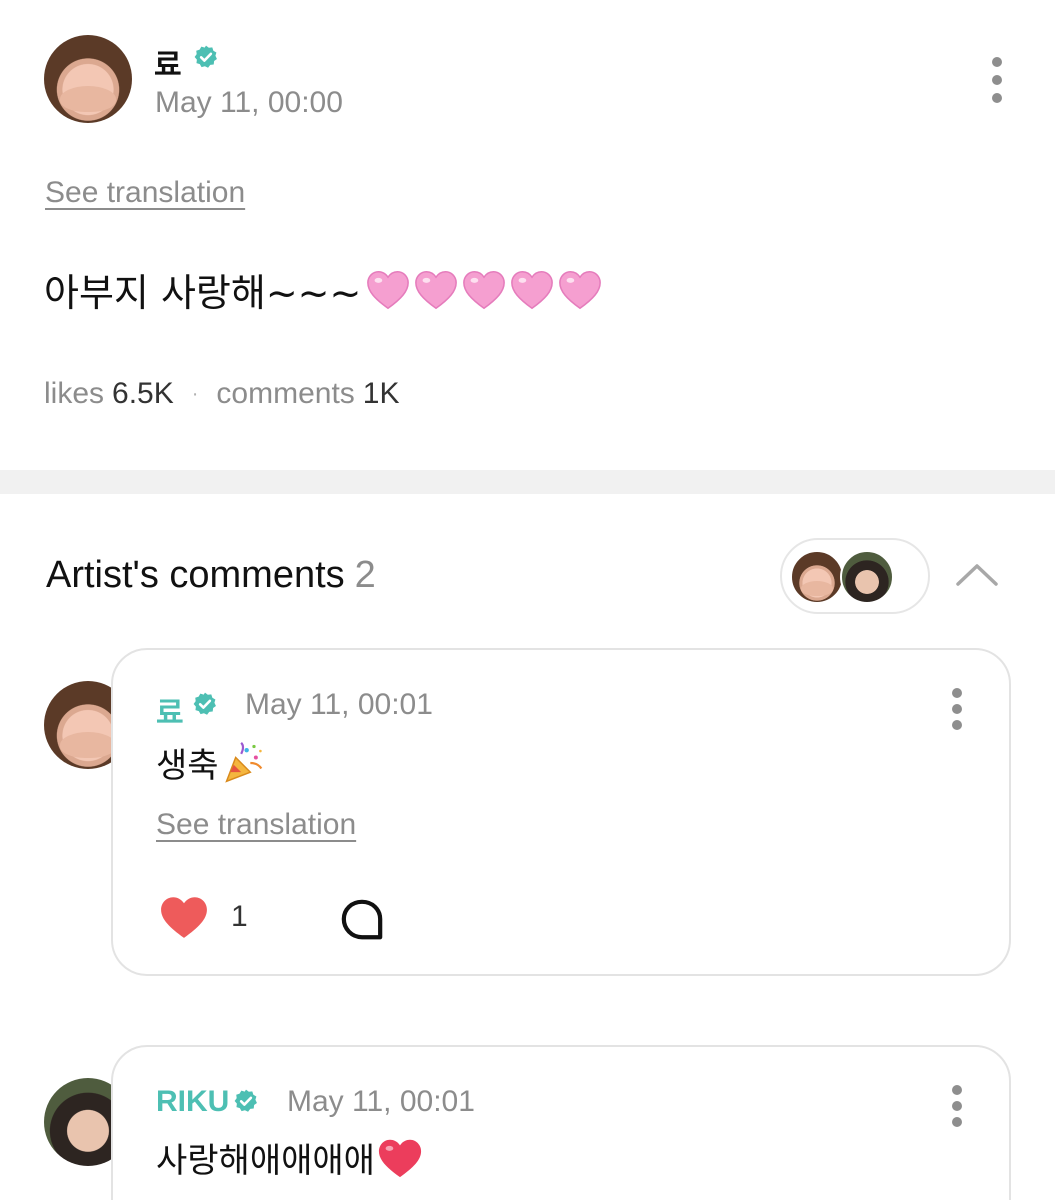 Image resolution: width=1055 pixels, height=1200 pixels. What do you see at coordinates (145, 193) in the screenshot?
I see `post-see-translation-link: See translation` at bounding box center [145, 193].